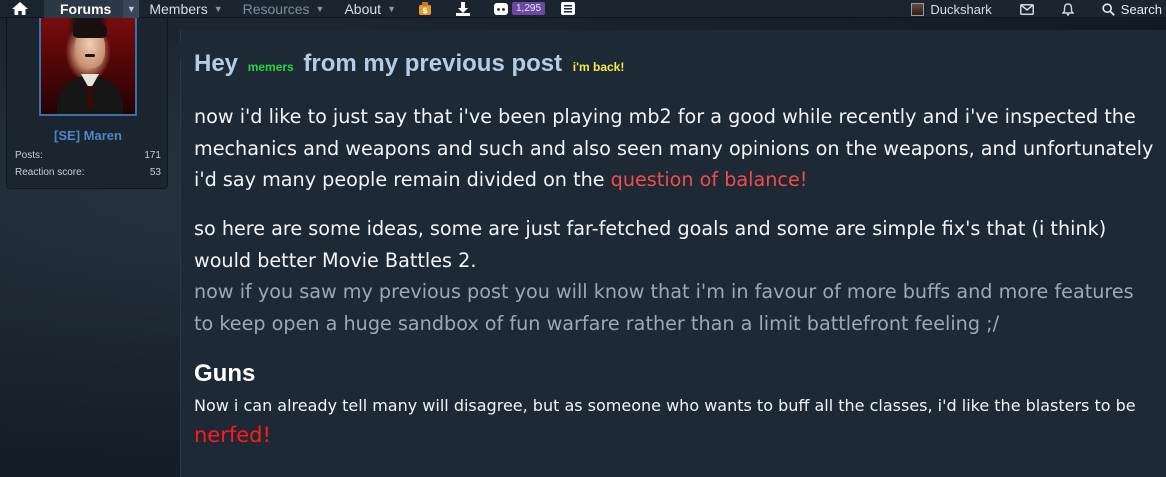  I want to click on reaction-value: 53, so click(155, 172).